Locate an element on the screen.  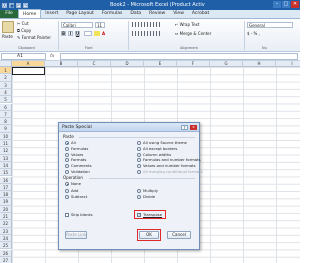
format-painter-button: ✎ Format Painter is located at coordinates (34, 37).